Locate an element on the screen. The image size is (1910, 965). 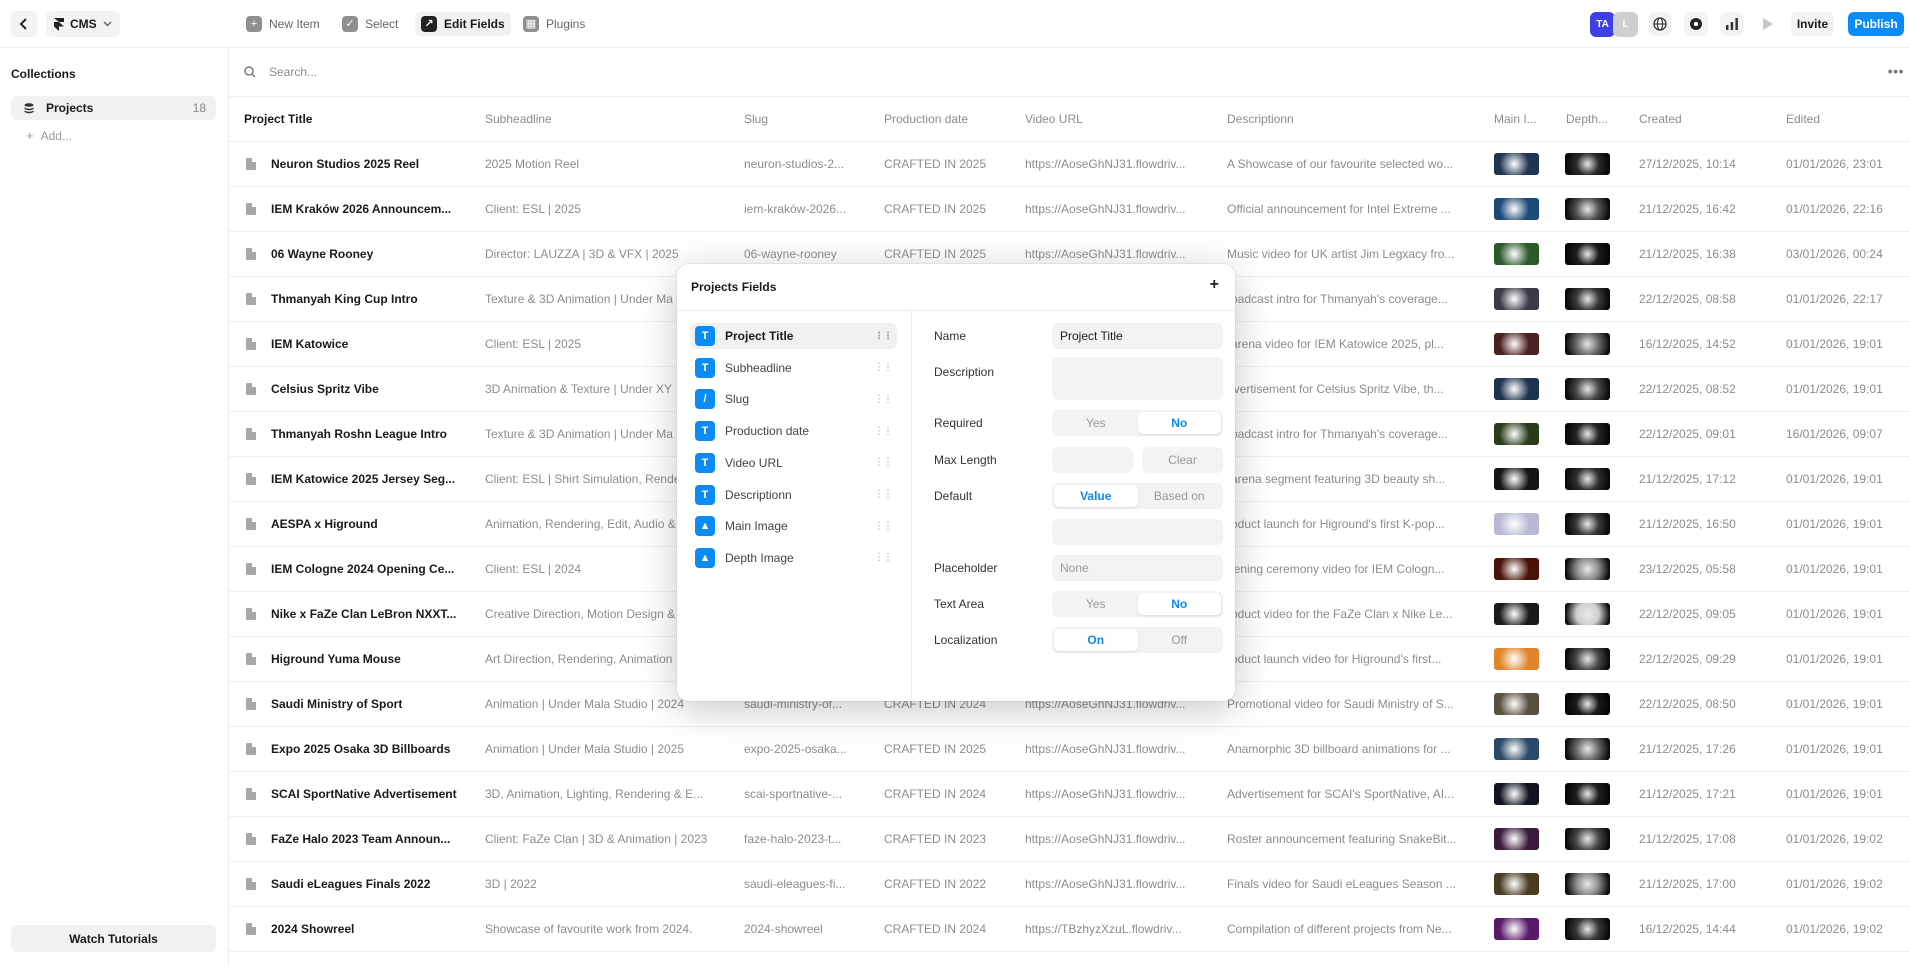
column-header: Edited is located at coordinates (1803, 119).